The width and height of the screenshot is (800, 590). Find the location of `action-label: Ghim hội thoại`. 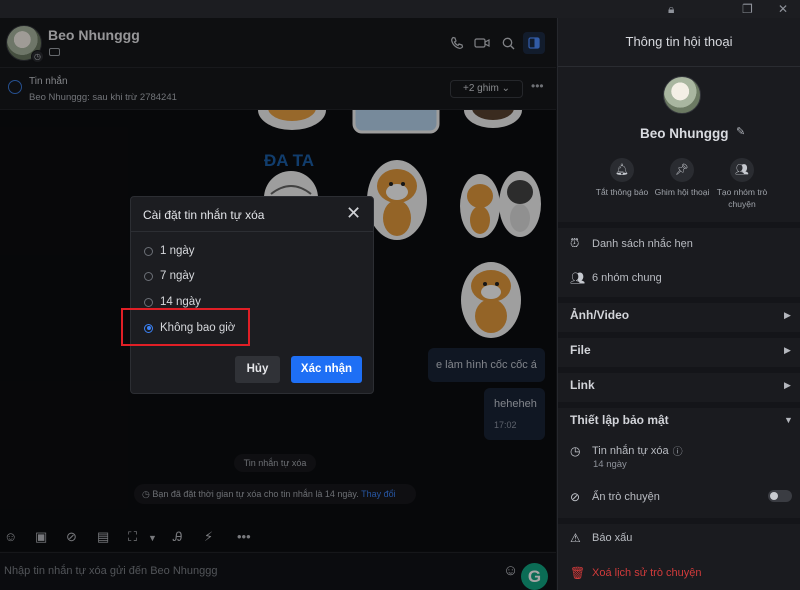

action-label: Ghim hội thoại is located at coordinates (682, 192).